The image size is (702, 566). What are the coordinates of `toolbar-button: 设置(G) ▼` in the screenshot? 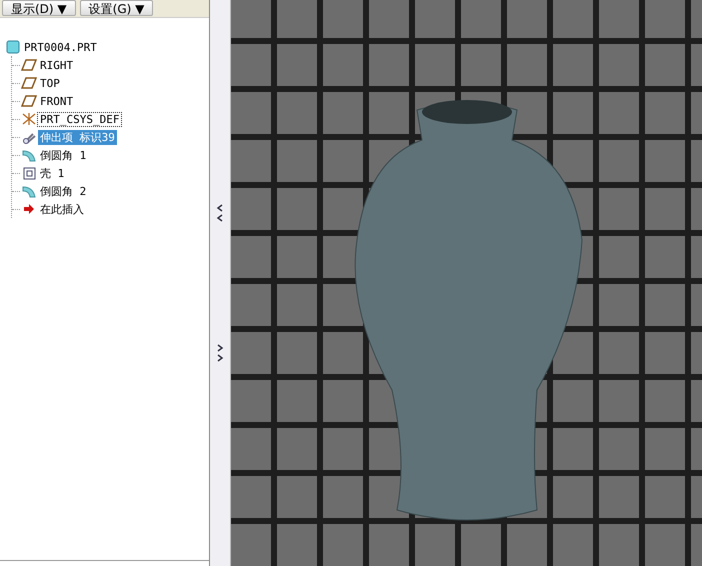 It's located at (117, 8).